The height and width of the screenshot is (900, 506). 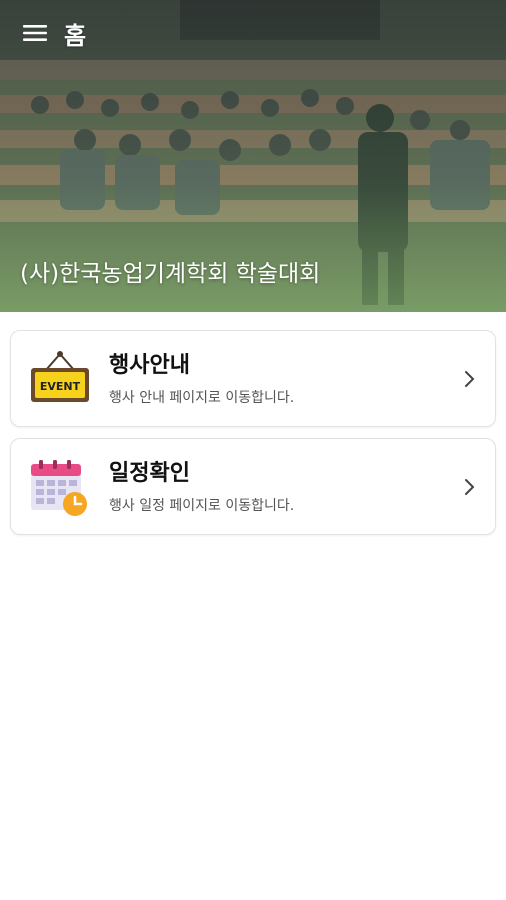 What do you see at coordinates (35, 33) in the screenshot?
I see `hamburger-menu-icon` at bounding box center [35, 33].